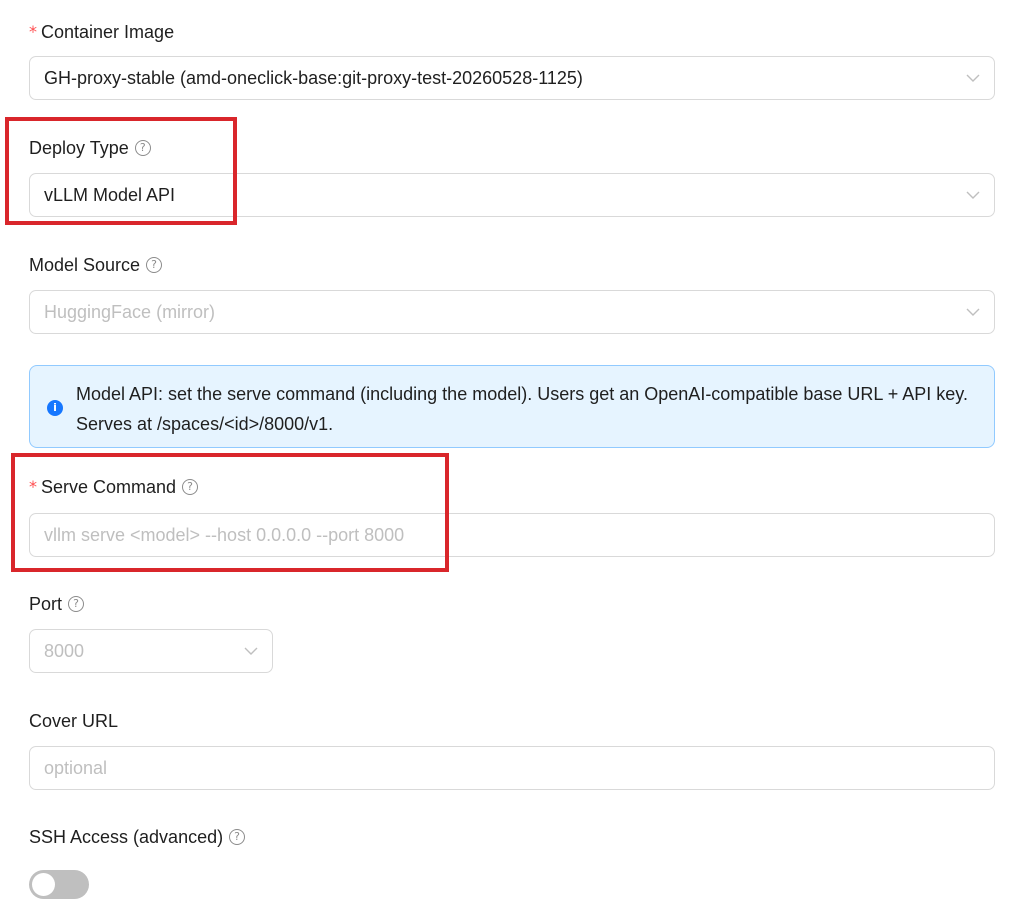  What do you see at coordinates (109, 487) in the screenshot?
I see `serve-command-label-text: Serve Command` at bounding box center [109, 487].